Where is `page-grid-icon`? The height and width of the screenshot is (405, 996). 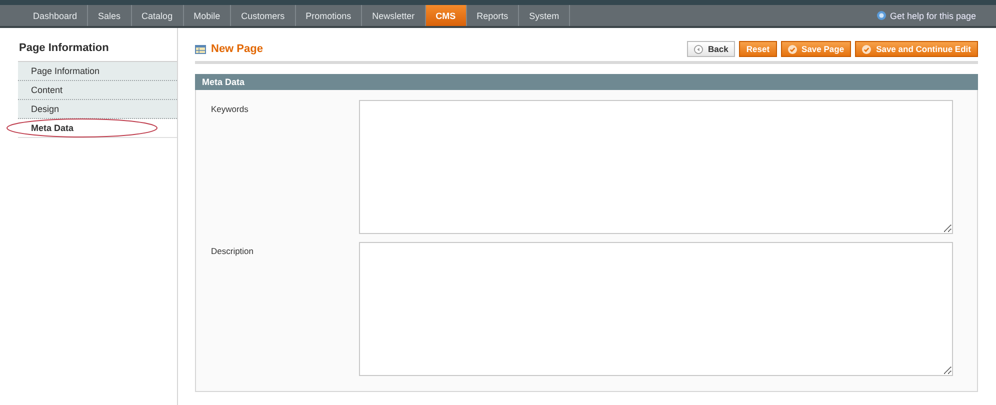
page-grid-icon is located at coordinates (200, 49).